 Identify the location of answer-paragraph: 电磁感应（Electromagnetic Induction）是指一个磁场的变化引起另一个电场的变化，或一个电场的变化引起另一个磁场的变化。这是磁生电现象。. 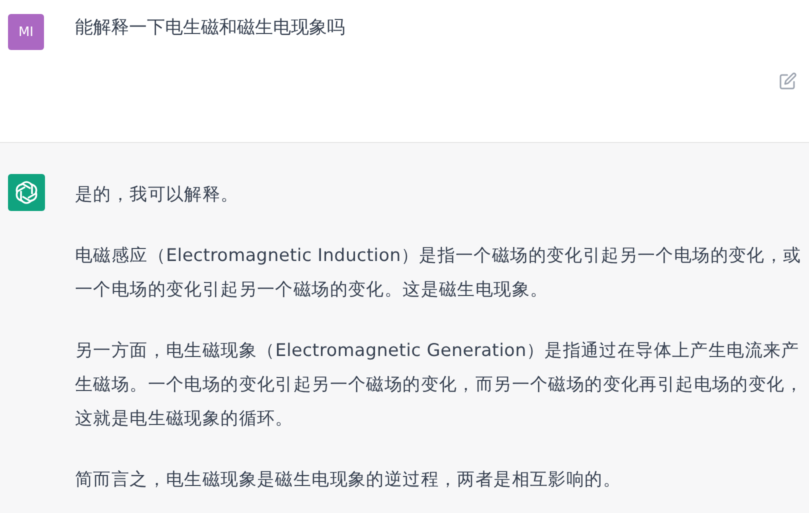
(438, 273).